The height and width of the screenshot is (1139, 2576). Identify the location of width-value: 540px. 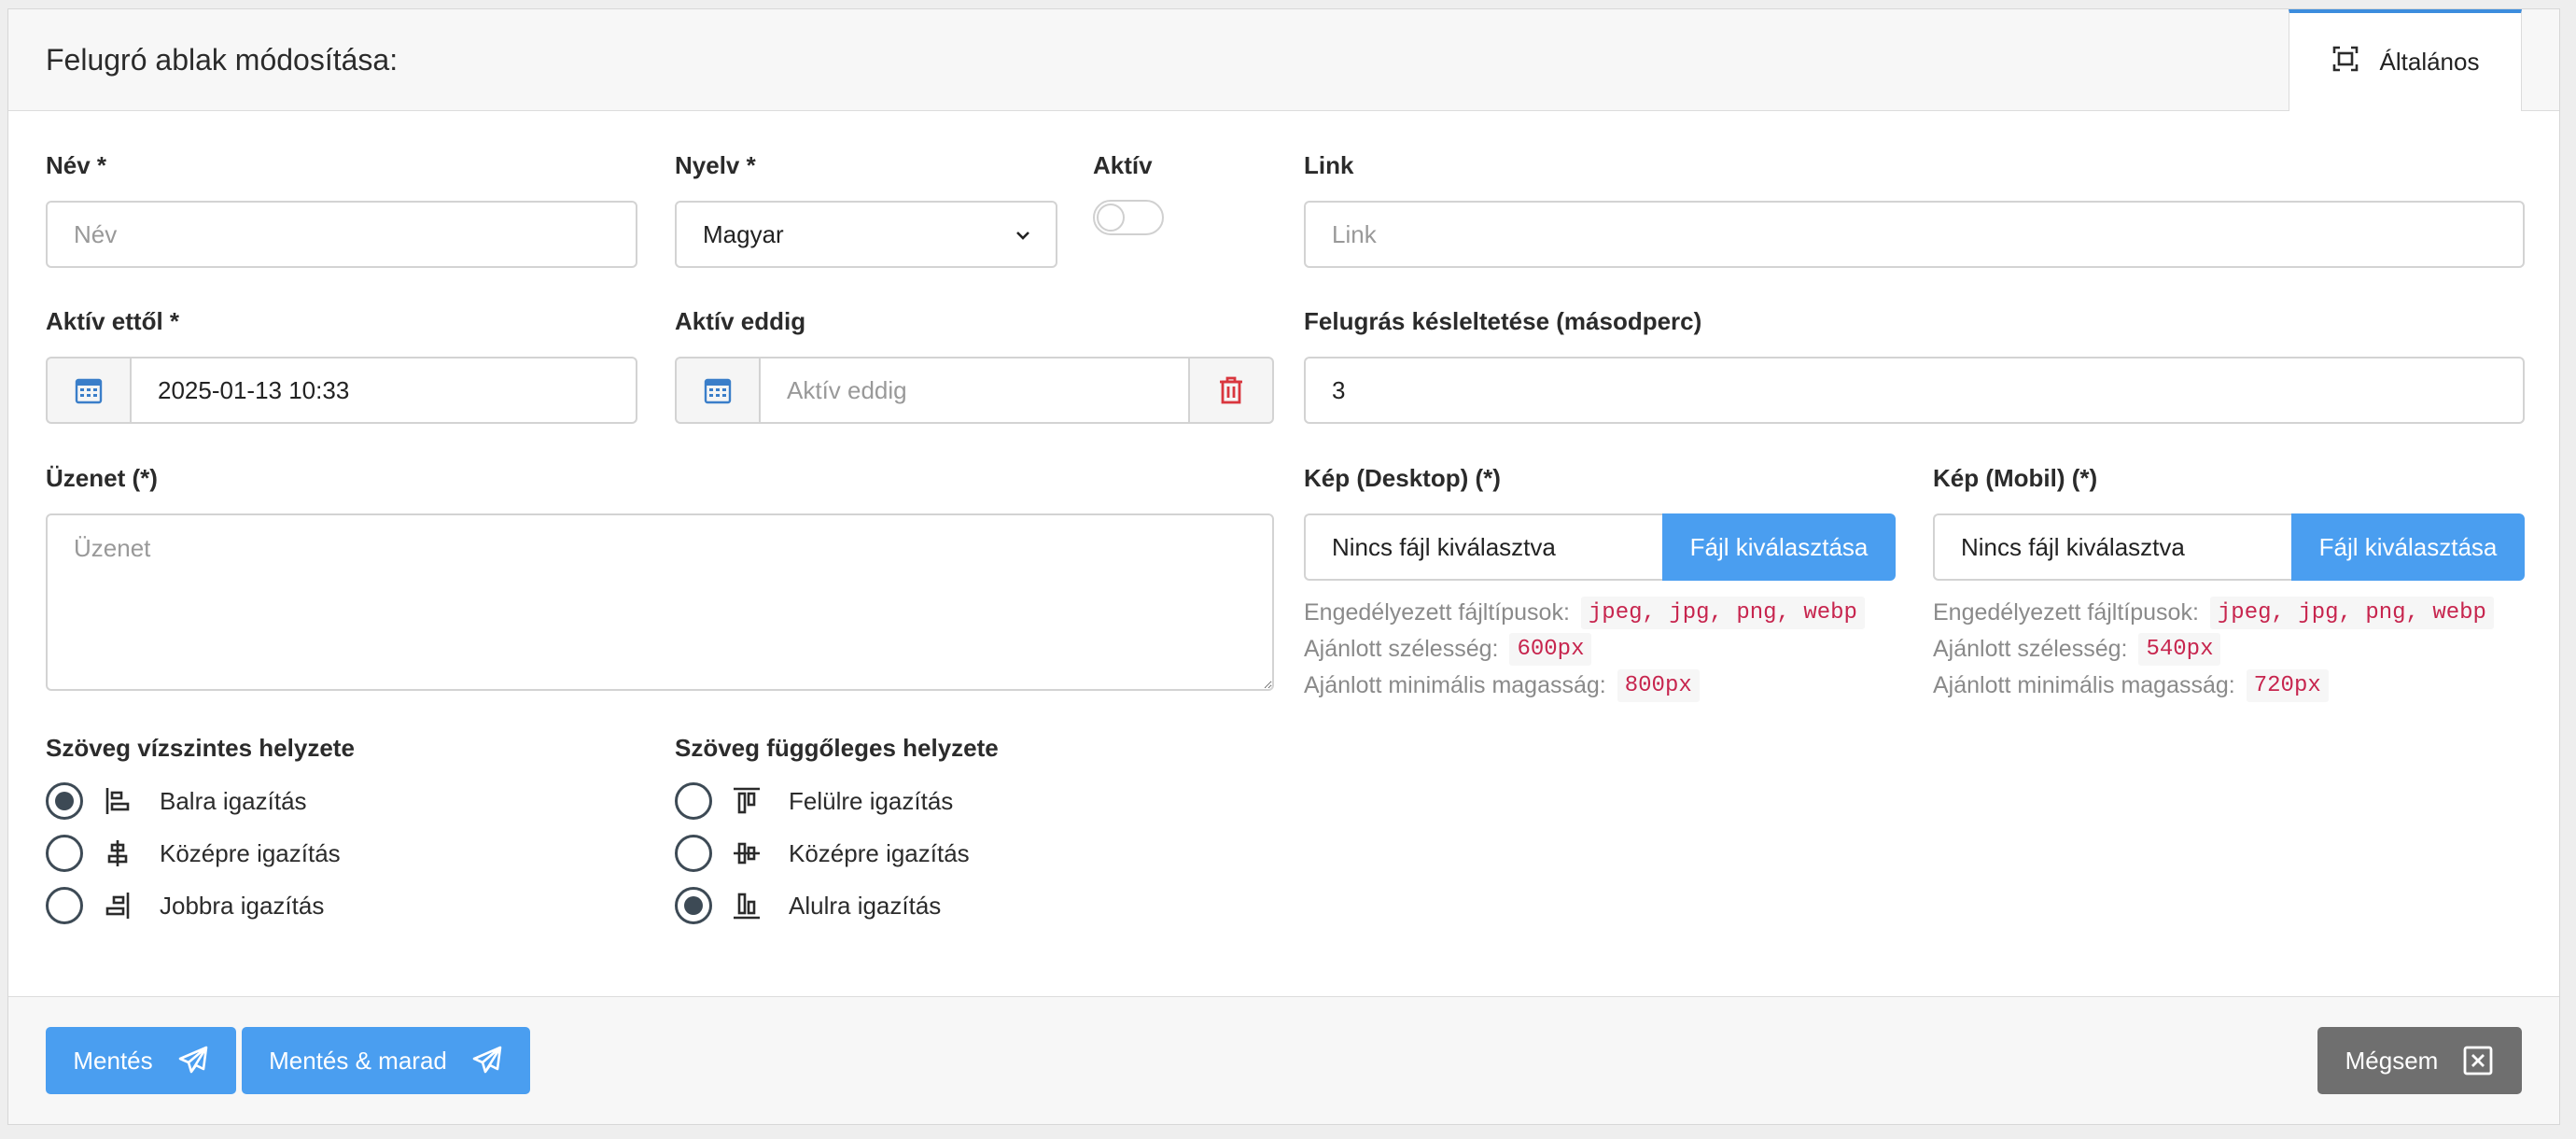
(2179, 649).